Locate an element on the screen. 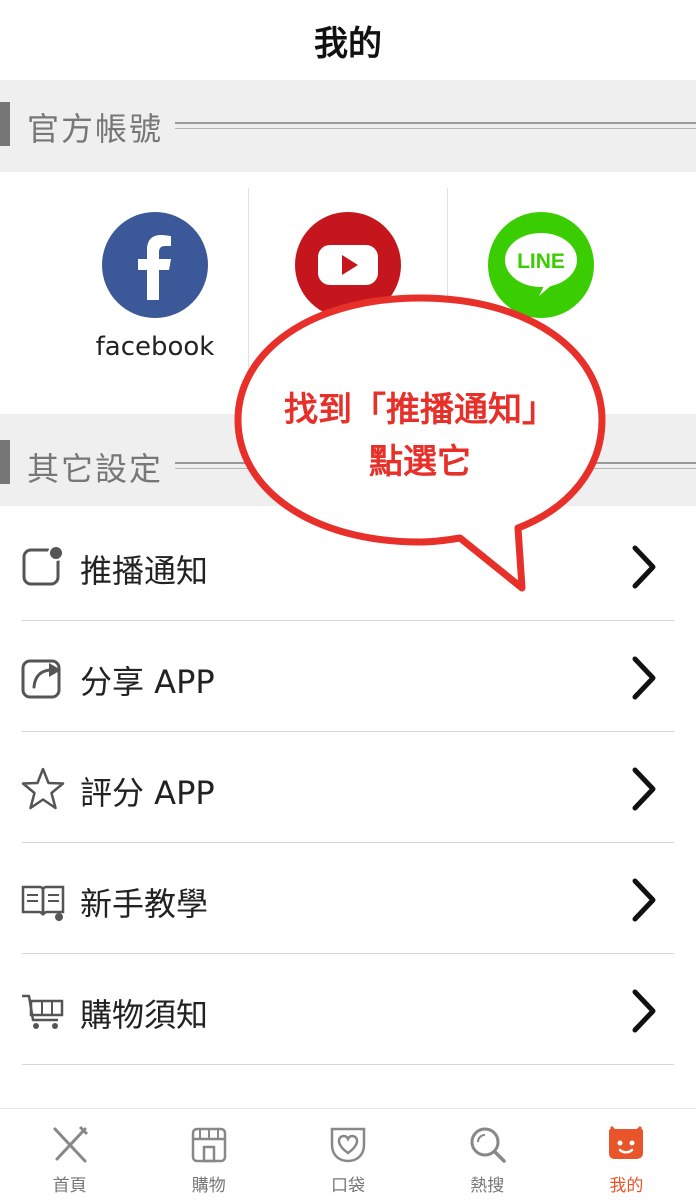  menu-item-shopping-notice: 購物須知 is located at coordinates (348, 1009).